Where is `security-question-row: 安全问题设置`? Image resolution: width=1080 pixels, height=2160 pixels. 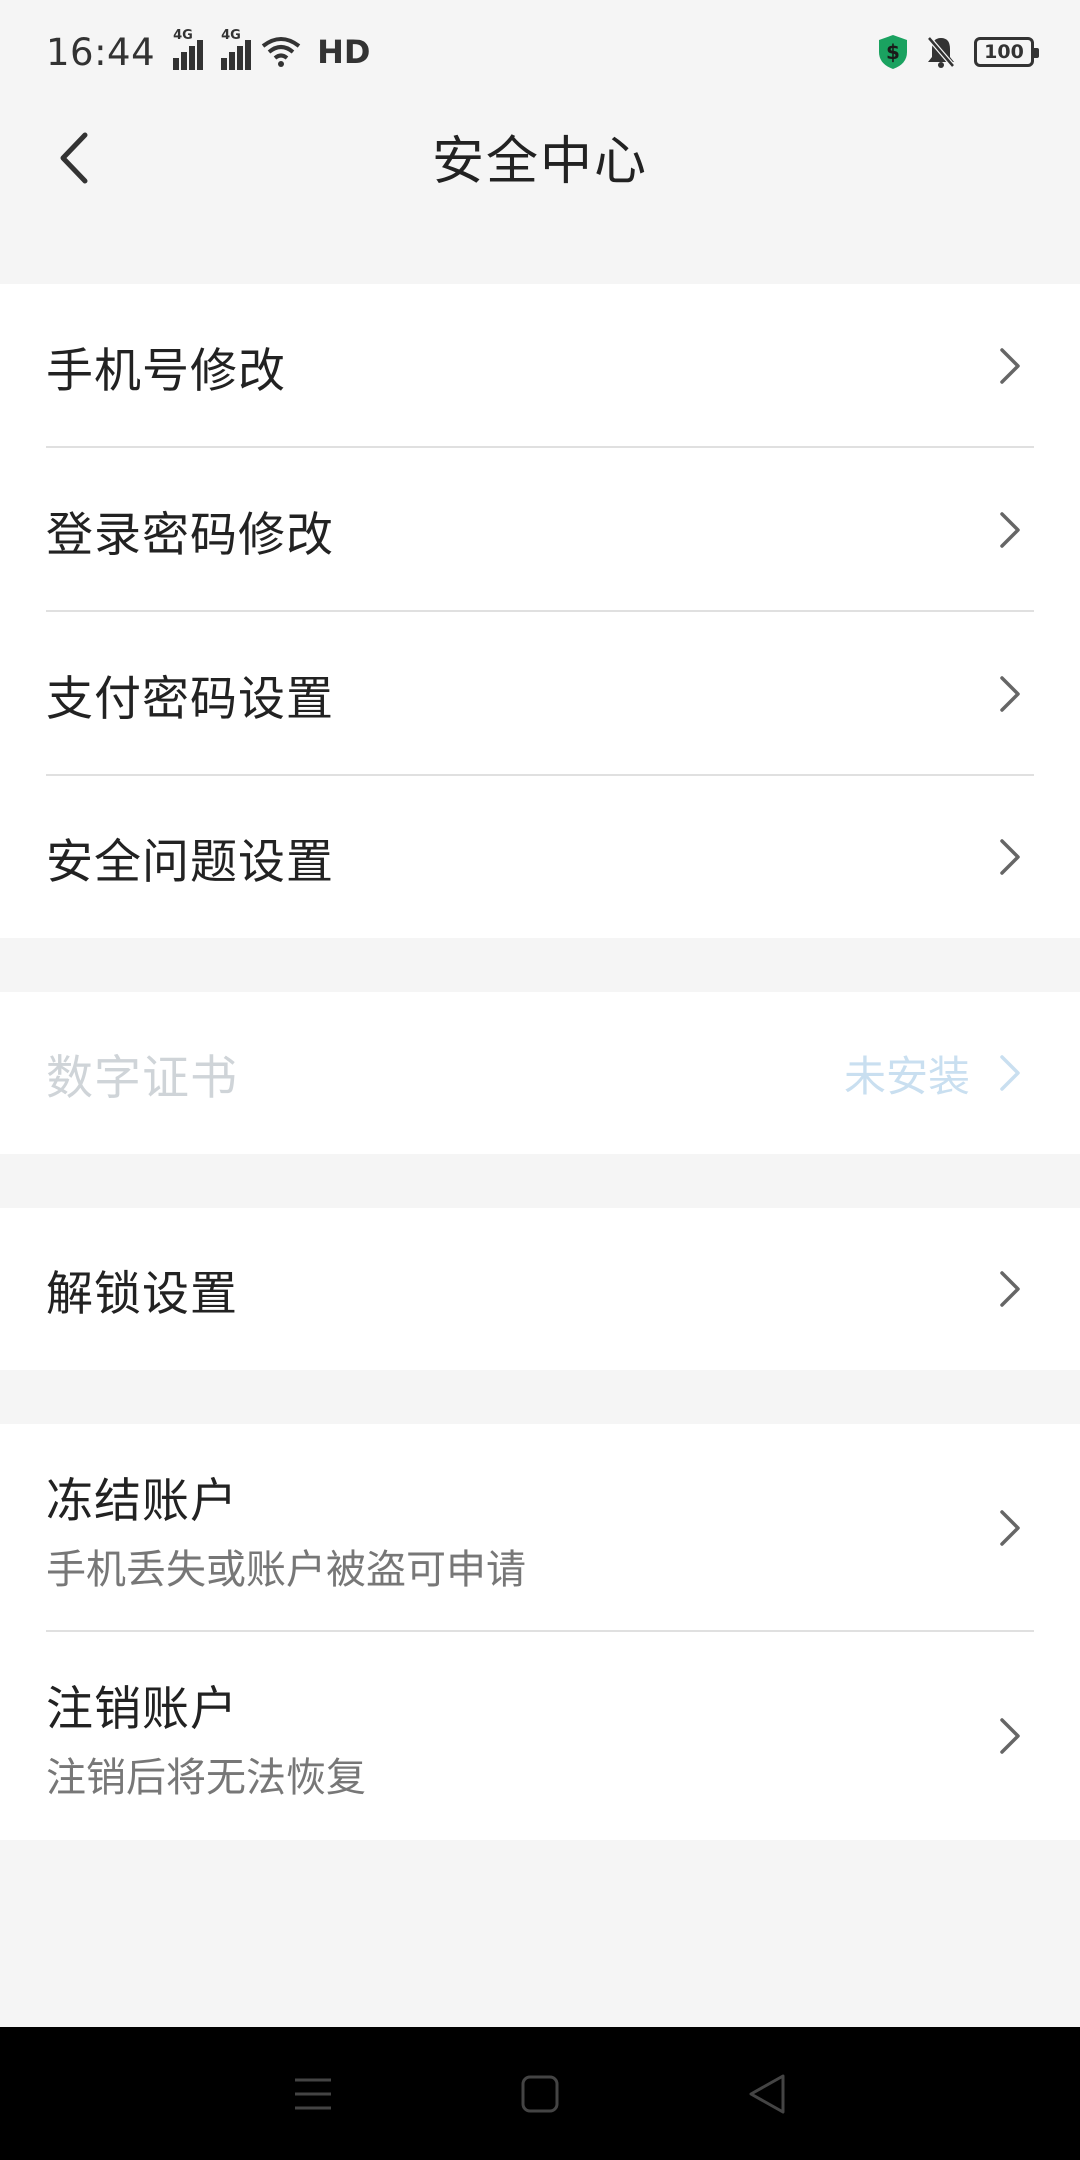
security-question-row: 安全问题设置 is located at coordinates (540, 857).